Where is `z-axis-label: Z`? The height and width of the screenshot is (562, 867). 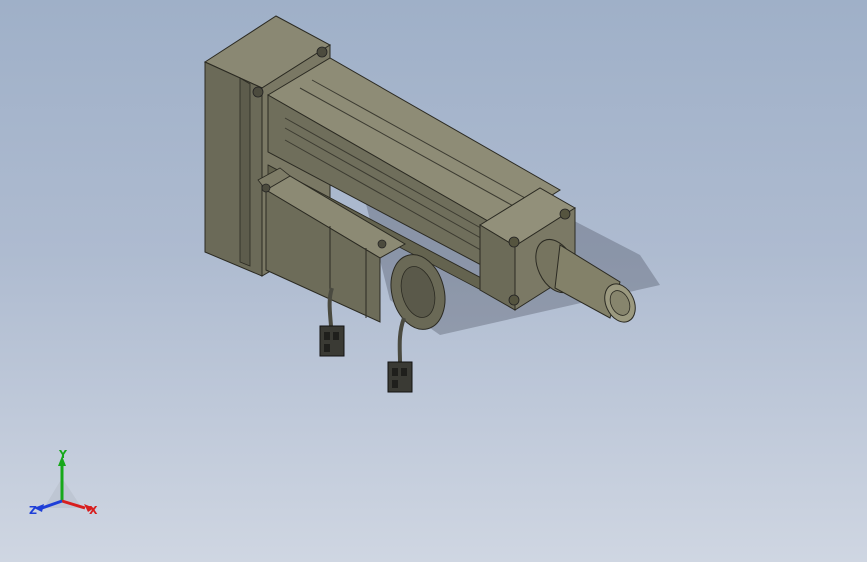
z-axis-label: Z is located at coordinates (33, 510).